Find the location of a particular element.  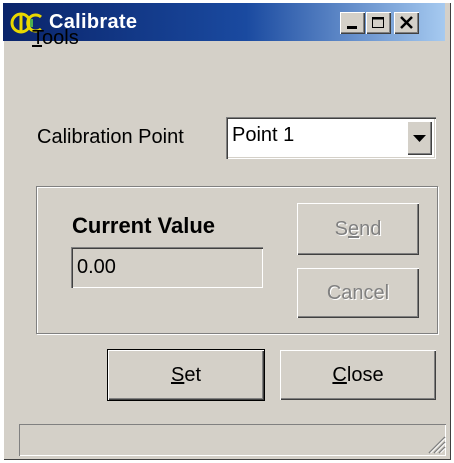

status-bar is located at coordinates (232, 440).